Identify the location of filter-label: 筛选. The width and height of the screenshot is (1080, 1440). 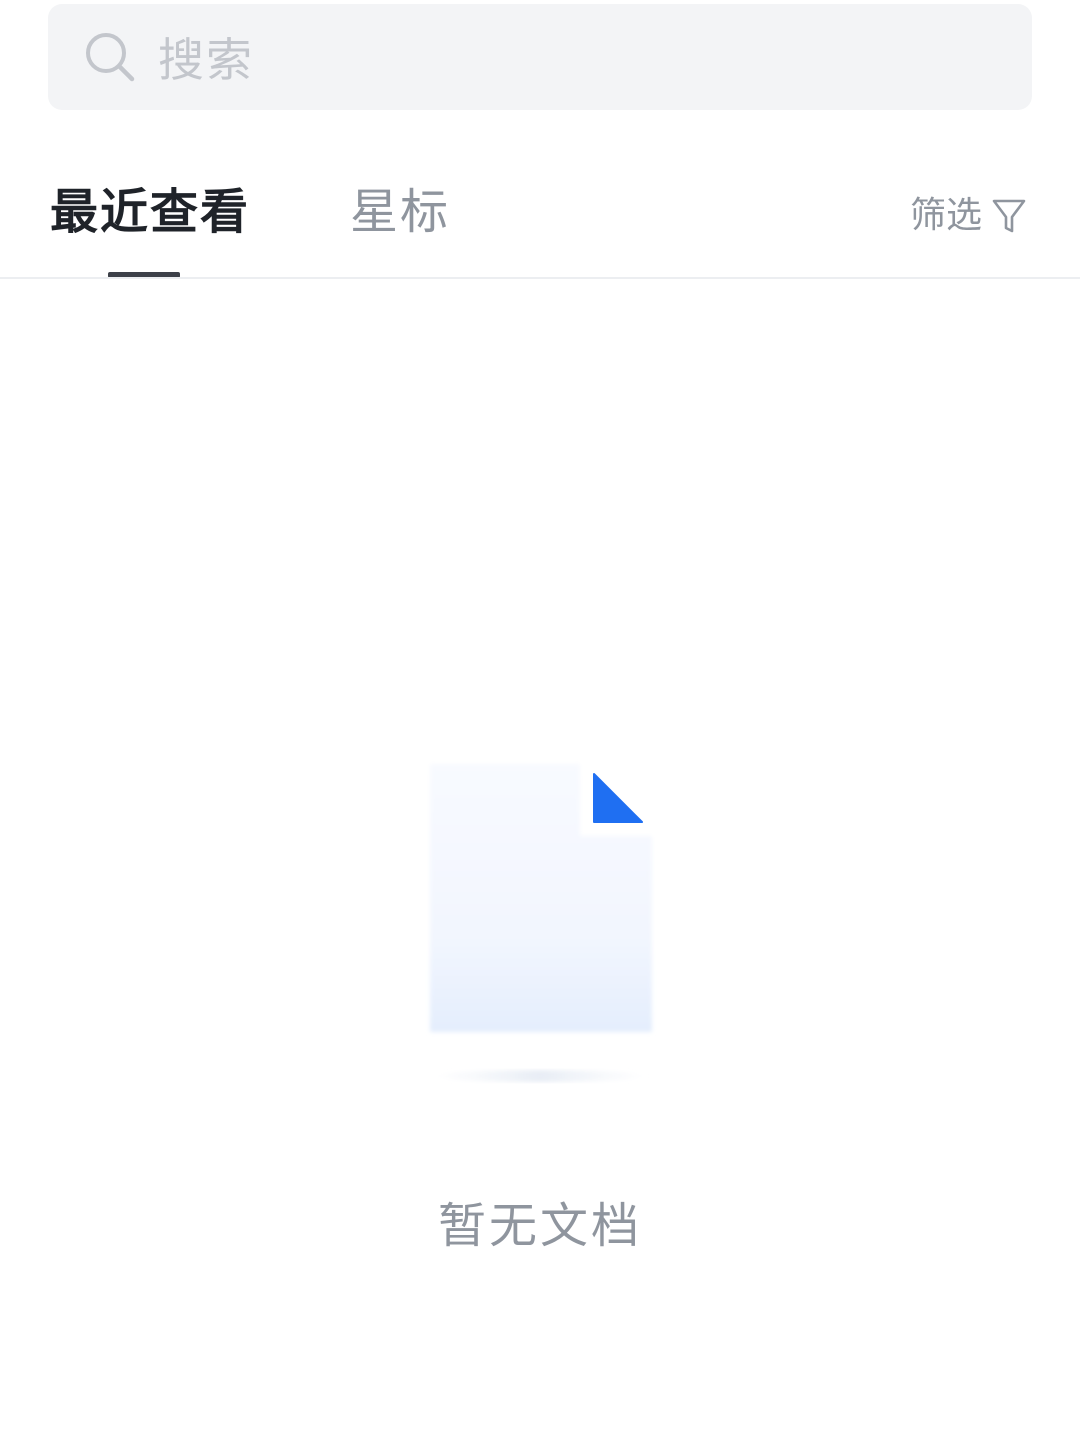
(945, 215).